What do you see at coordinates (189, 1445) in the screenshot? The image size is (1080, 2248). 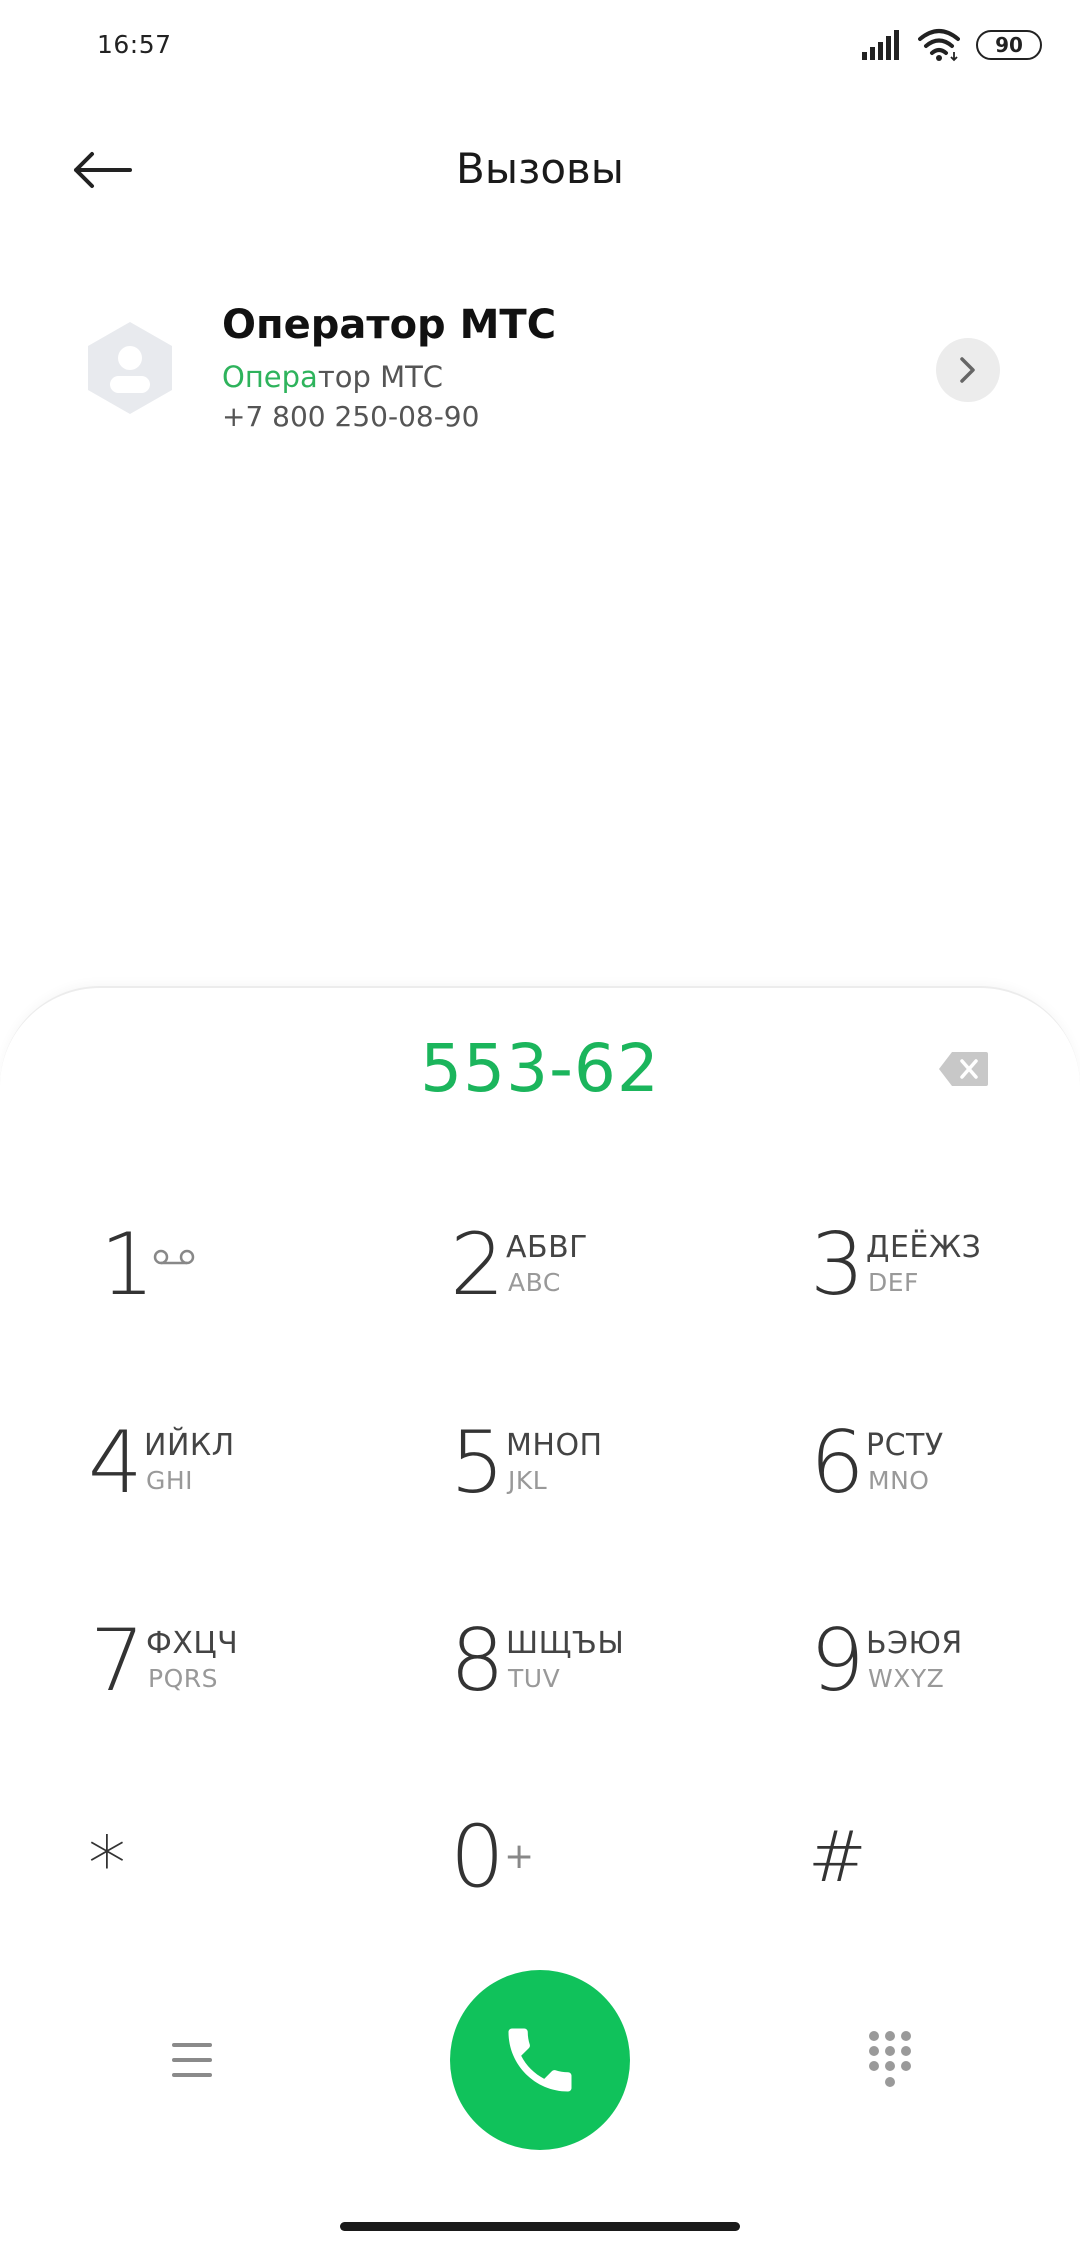 I see `key-letters-ru: ИЙКЛ` at bounding box center [189, 1445].